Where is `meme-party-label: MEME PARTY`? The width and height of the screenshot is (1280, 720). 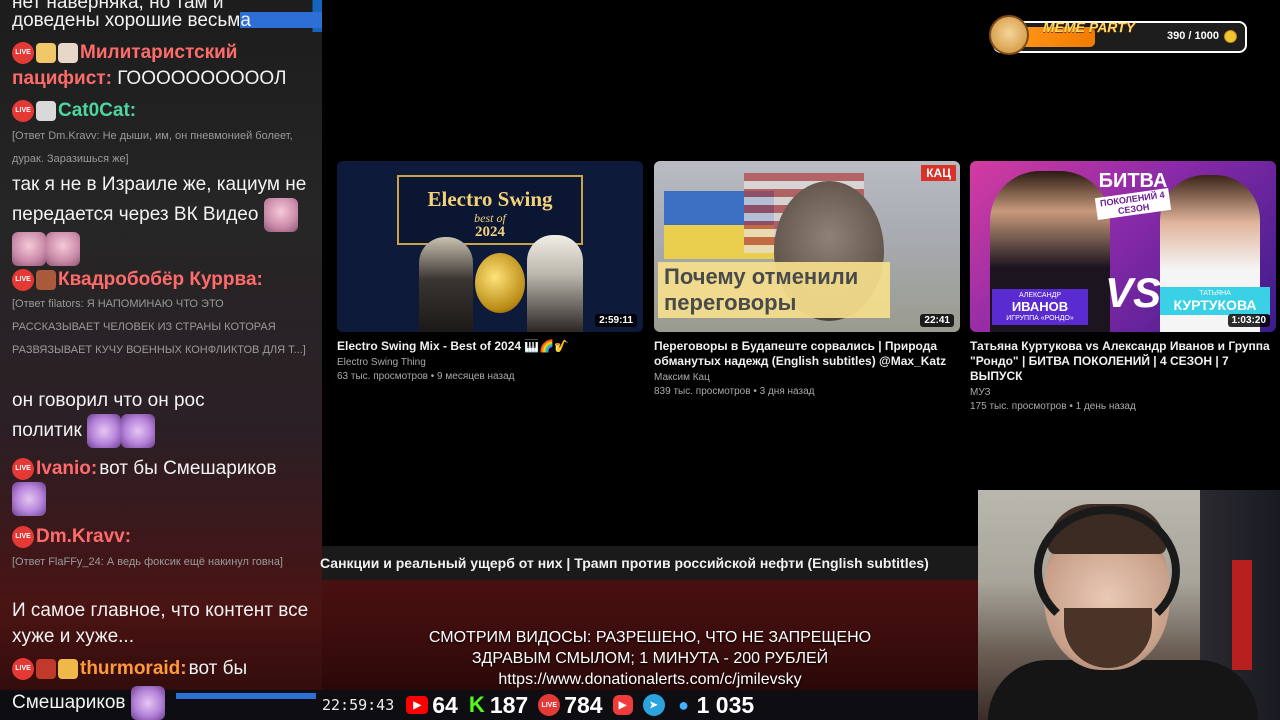 meme-party-label: MEME PARTY is located at coordinates (1089, 27).